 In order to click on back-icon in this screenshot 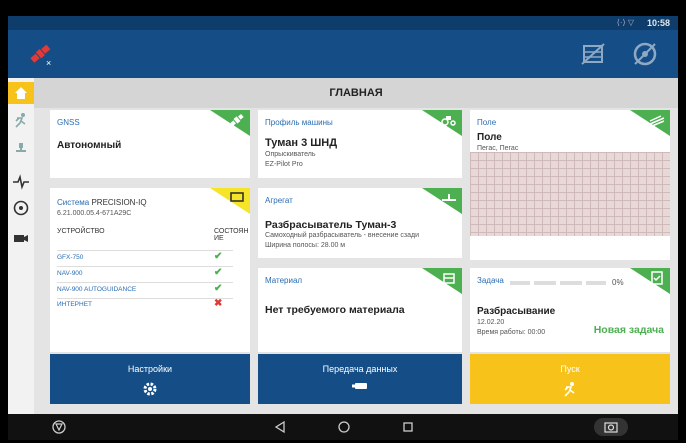, I will do `click(280, 429)`.